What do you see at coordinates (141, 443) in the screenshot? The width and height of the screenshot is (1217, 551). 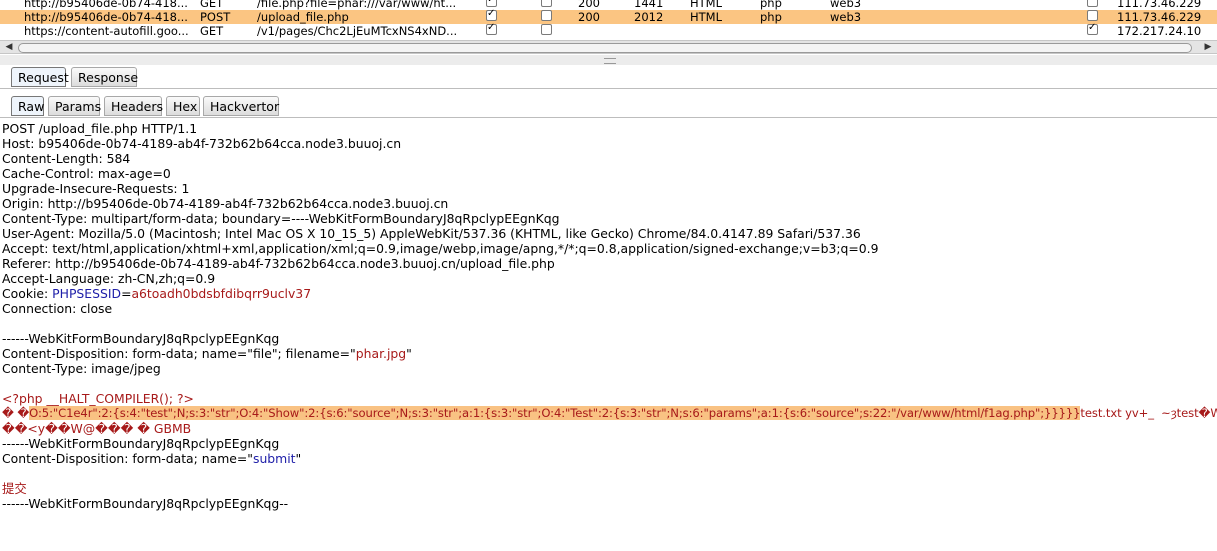 I see `multipart-boundary-2: ------WebKitFormBoundaryJ8qRpclypEEgnKqg` at bounding box center [141, 443].